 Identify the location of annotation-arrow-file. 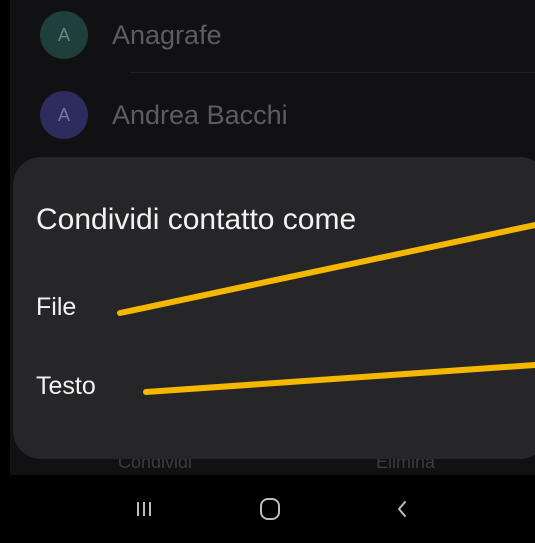
(326, 269).